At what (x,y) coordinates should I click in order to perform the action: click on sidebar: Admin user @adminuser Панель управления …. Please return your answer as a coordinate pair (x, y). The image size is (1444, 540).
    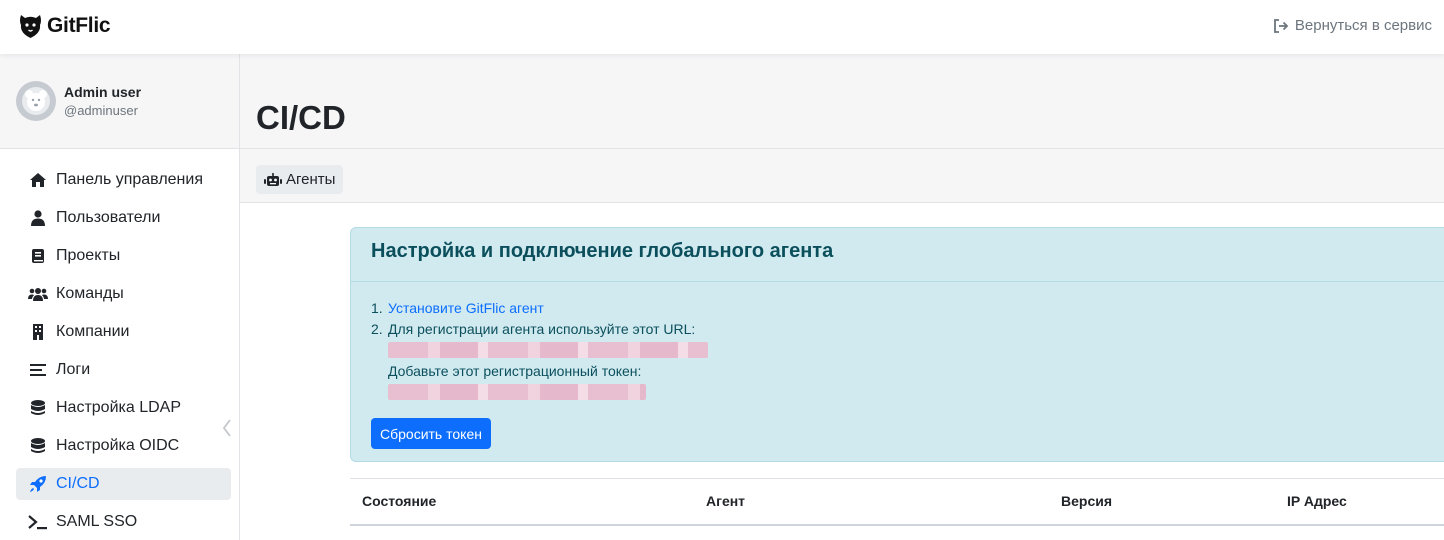
    Looking at the image, I should click on (120, 297).